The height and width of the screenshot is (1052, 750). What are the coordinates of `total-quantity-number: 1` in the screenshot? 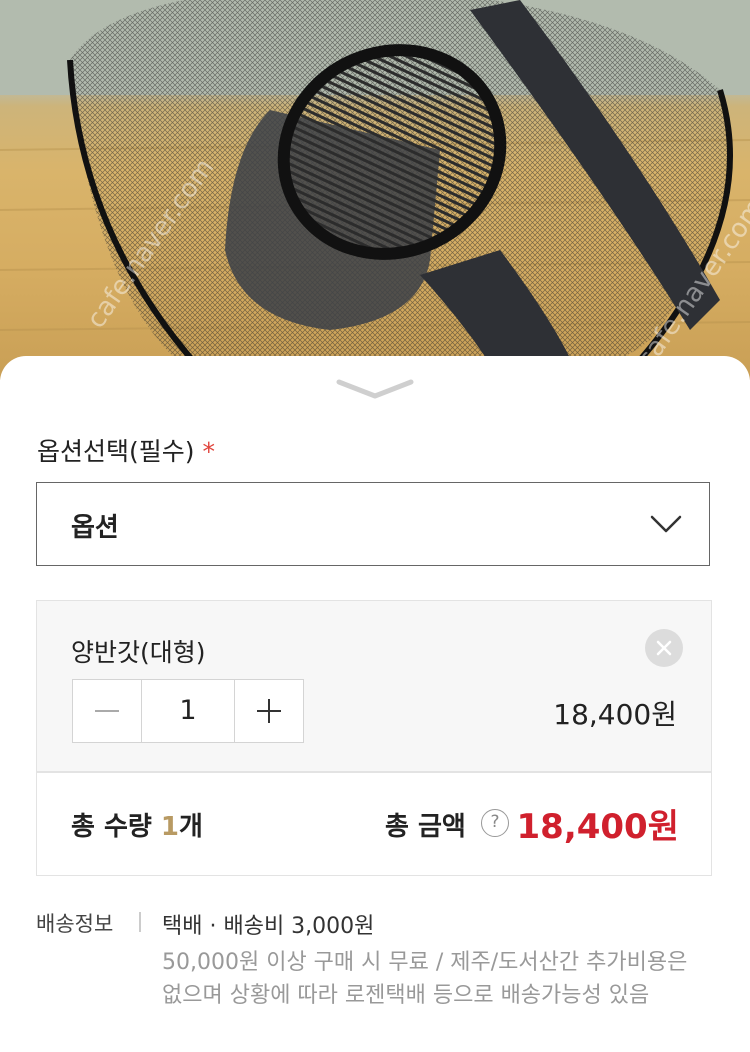 It's located at (169, 827).